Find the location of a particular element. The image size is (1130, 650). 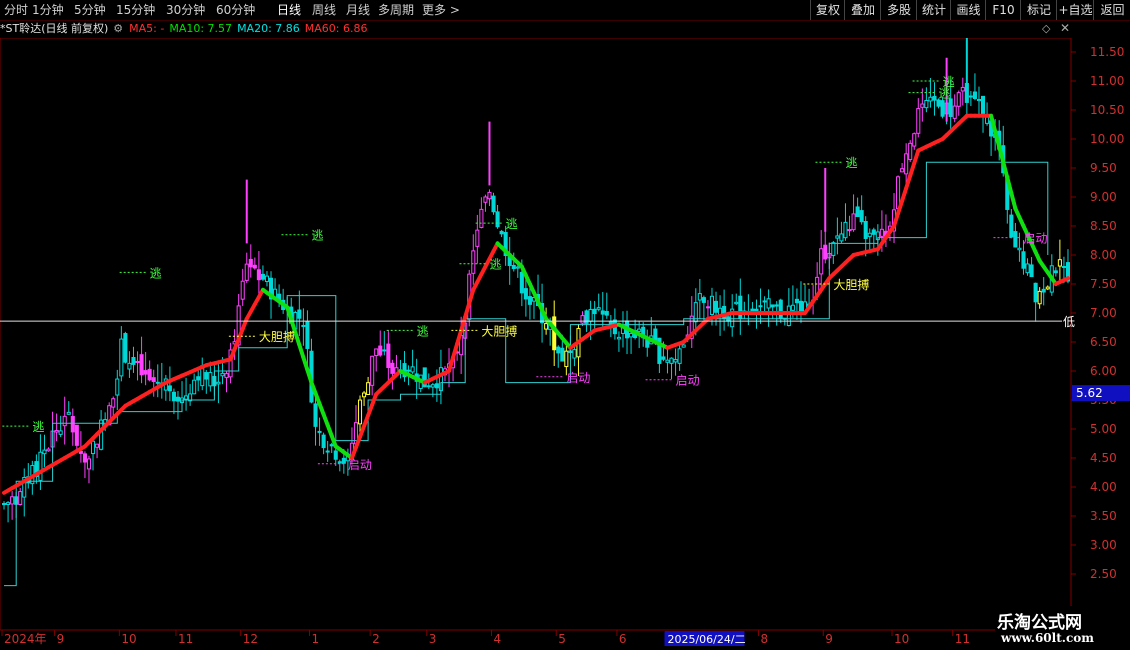

tab-period-2: 5分钟 is located at coordinates (90, 10).